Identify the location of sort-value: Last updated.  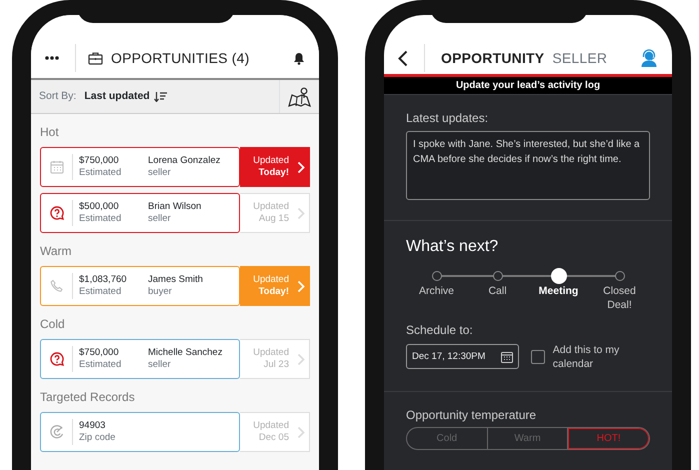
(117, 96).